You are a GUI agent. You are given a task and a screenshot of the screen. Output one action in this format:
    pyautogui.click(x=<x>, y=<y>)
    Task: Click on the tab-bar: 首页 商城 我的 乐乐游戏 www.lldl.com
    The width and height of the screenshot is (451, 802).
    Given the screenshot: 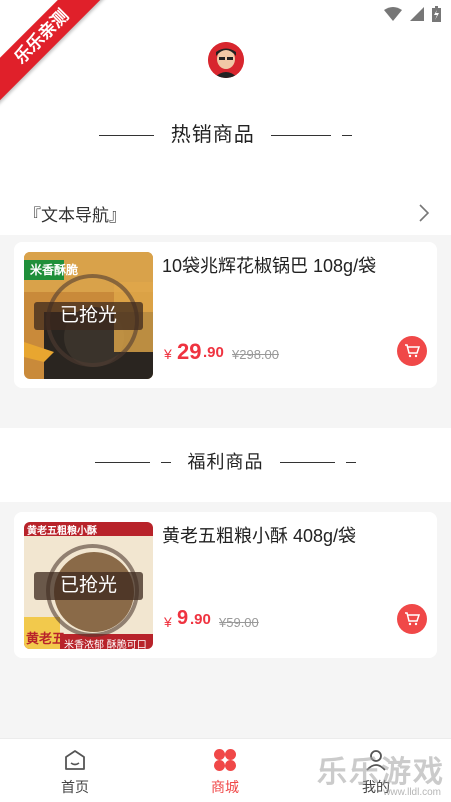 What is the action you would take?
    pyautogui.click(x=225, y=770)
    